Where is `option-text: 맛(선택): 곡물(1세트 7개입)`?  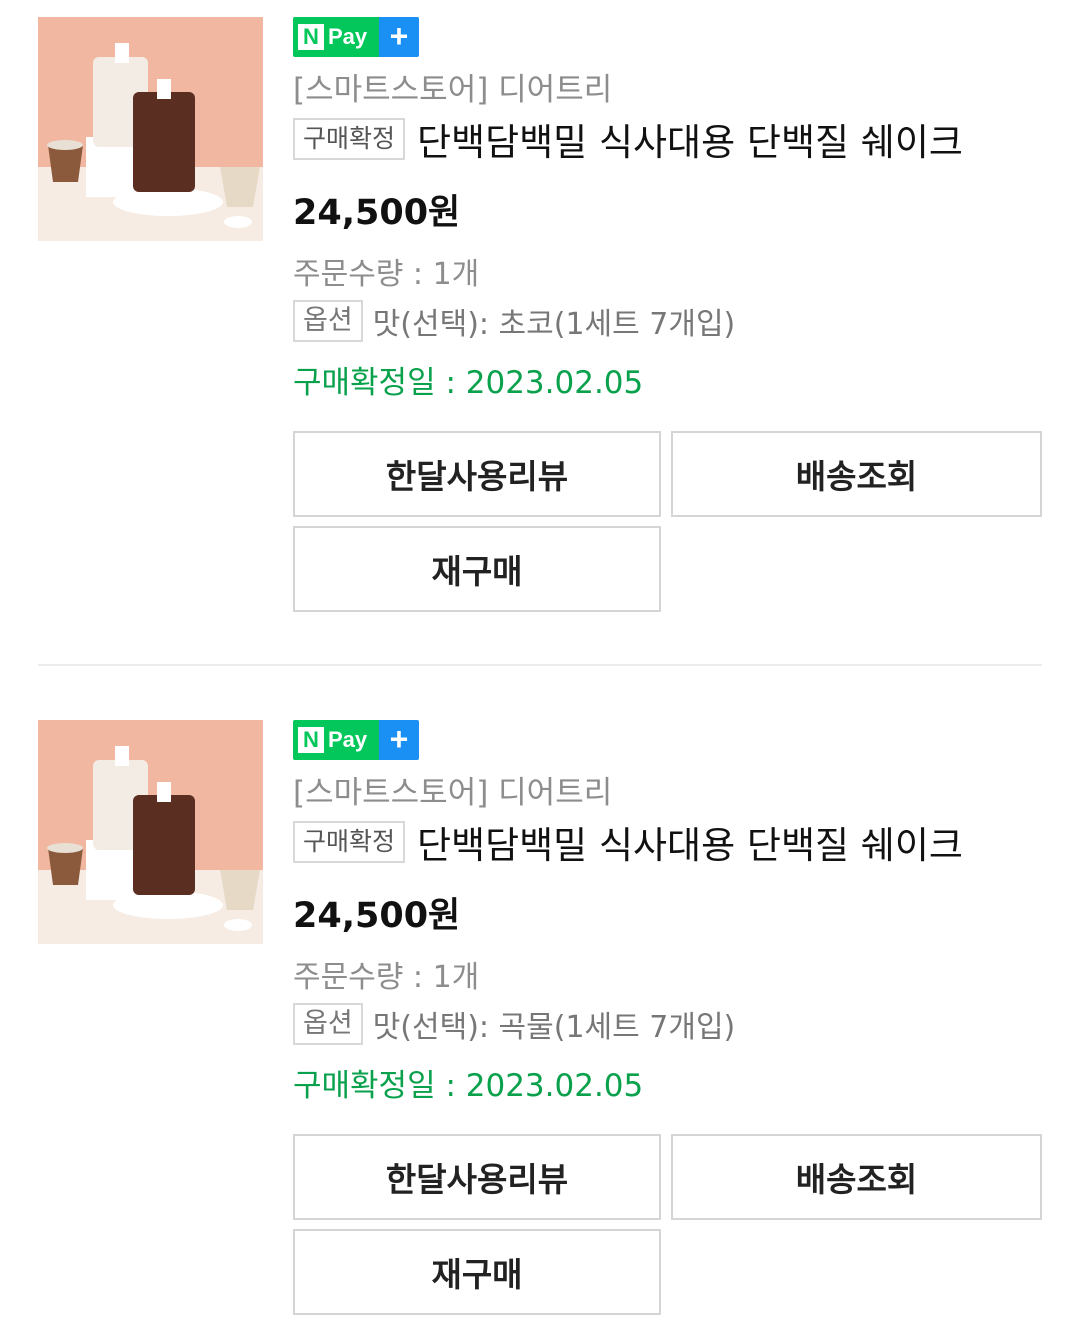
option-text: 맛(선택): 곡물(1세트 7개입) is located at coordinates (554, 1027).